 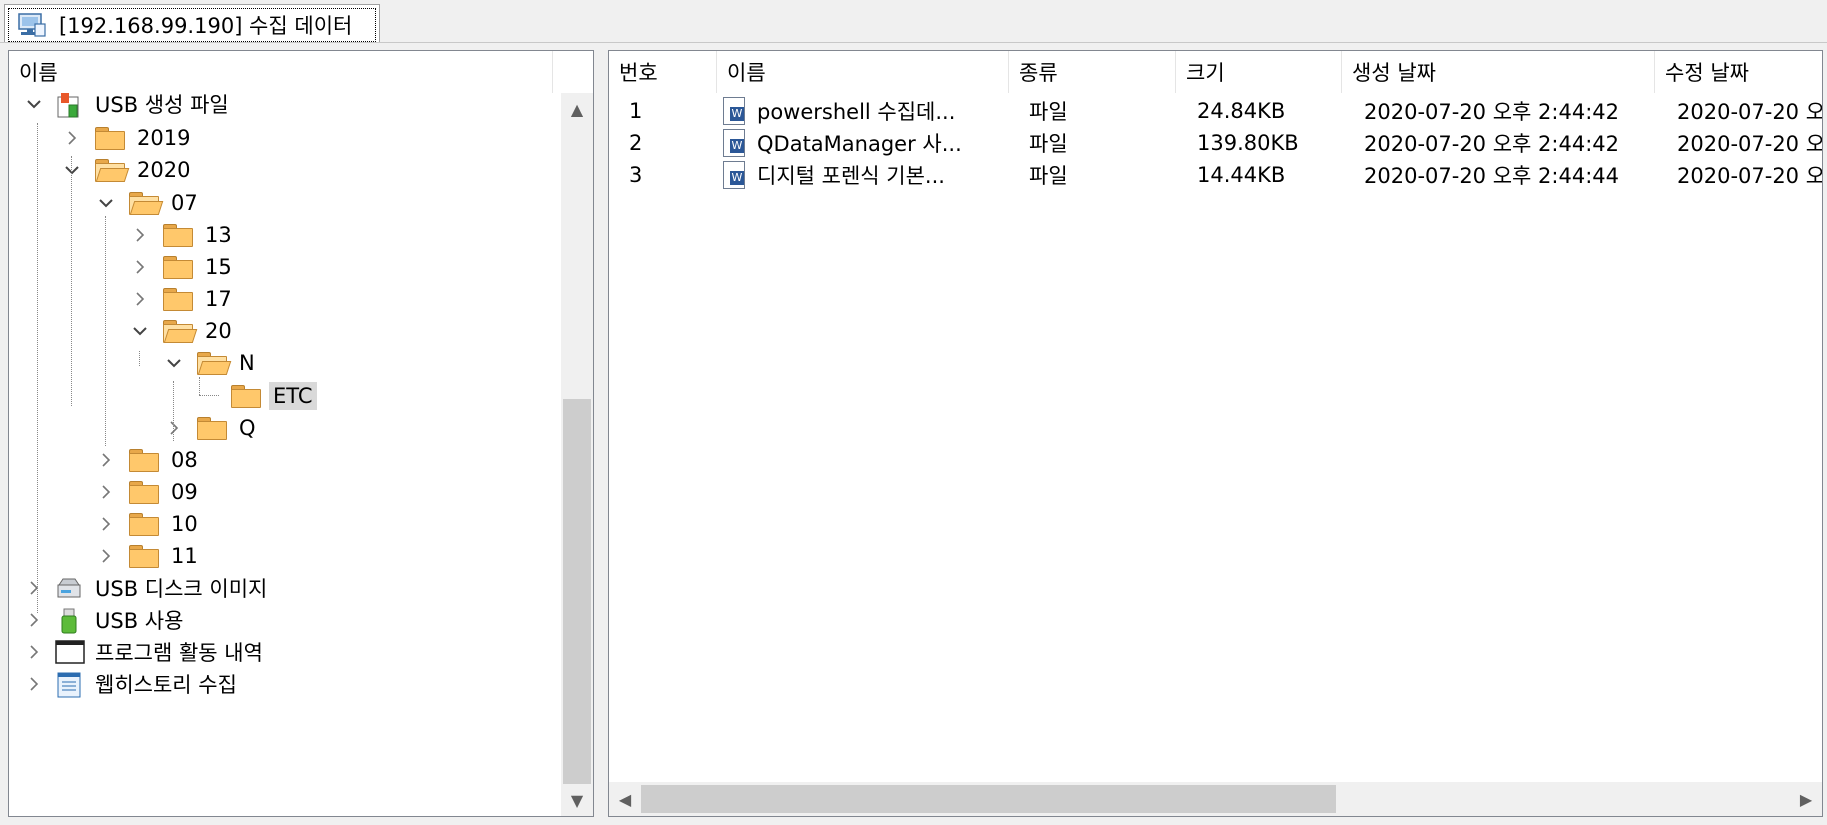 What do you see at coordinates (148, 556) in the screenshot?
I see `tree-item: 11` at bounding box center [148, 556].